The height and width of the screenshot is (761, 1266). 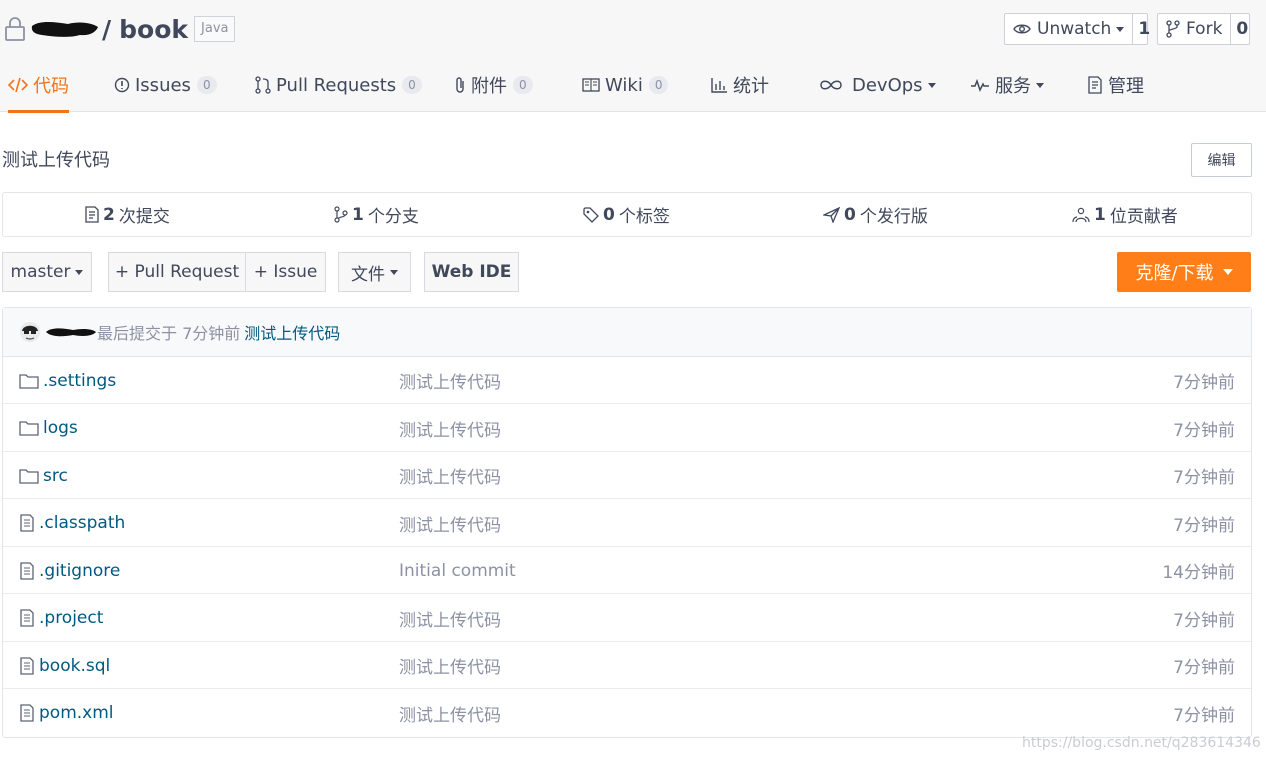 What do you see at coordinates (627, 713) in the screenshot?
I see `table-row: pom.xml 测试上传代码 7分钟前` at bounding box center [627, 713].